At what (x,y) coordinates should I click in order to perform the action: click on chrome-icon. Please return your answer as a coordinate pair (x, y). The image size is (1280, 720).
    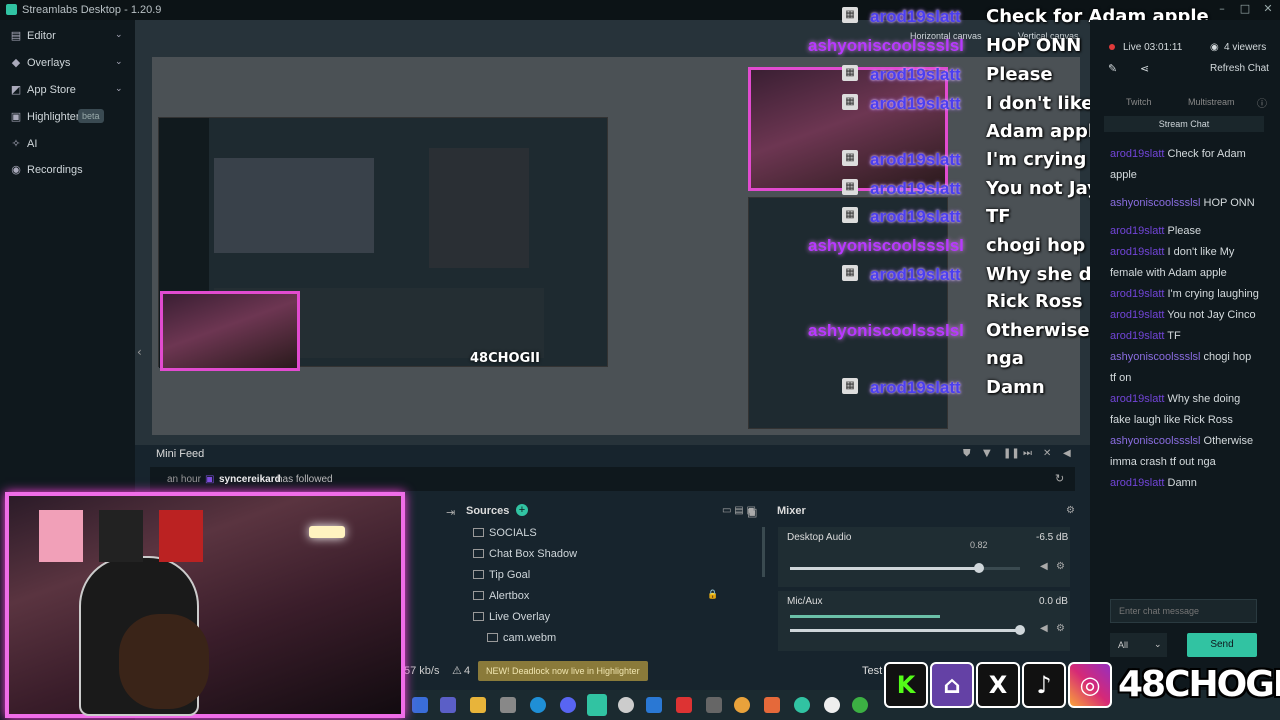
    Looking at the image, I should click on (742, 705).